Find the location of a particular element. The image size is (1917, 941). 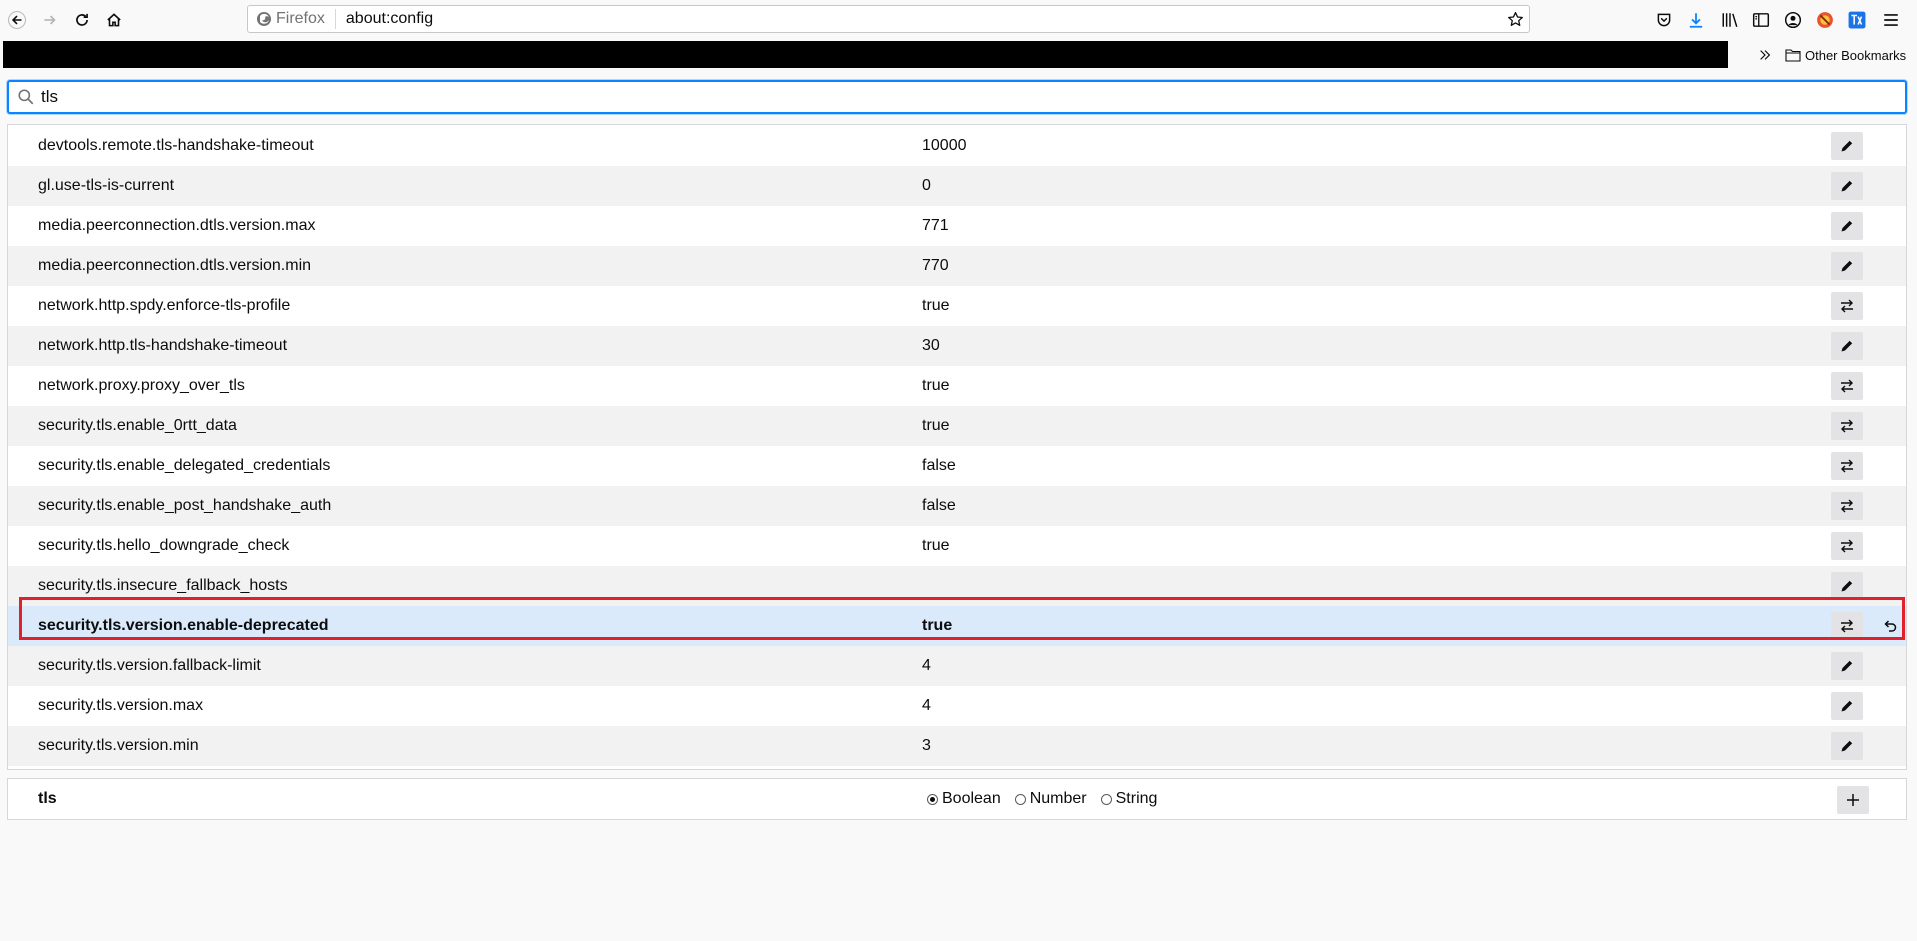

pref-value: false is located at coordinates (939, 465).